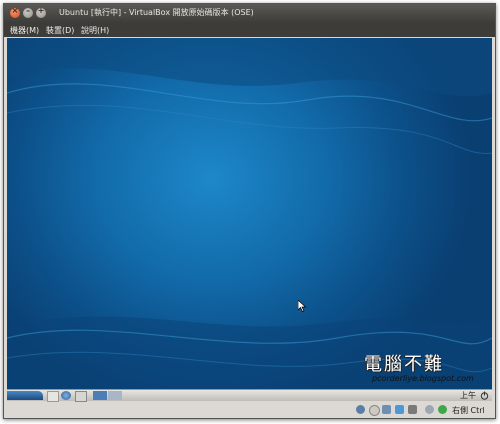  Describe the element at coordinates (60, 30) in the screenshot. I see `menu-devices: 裝置(D)` at that location.